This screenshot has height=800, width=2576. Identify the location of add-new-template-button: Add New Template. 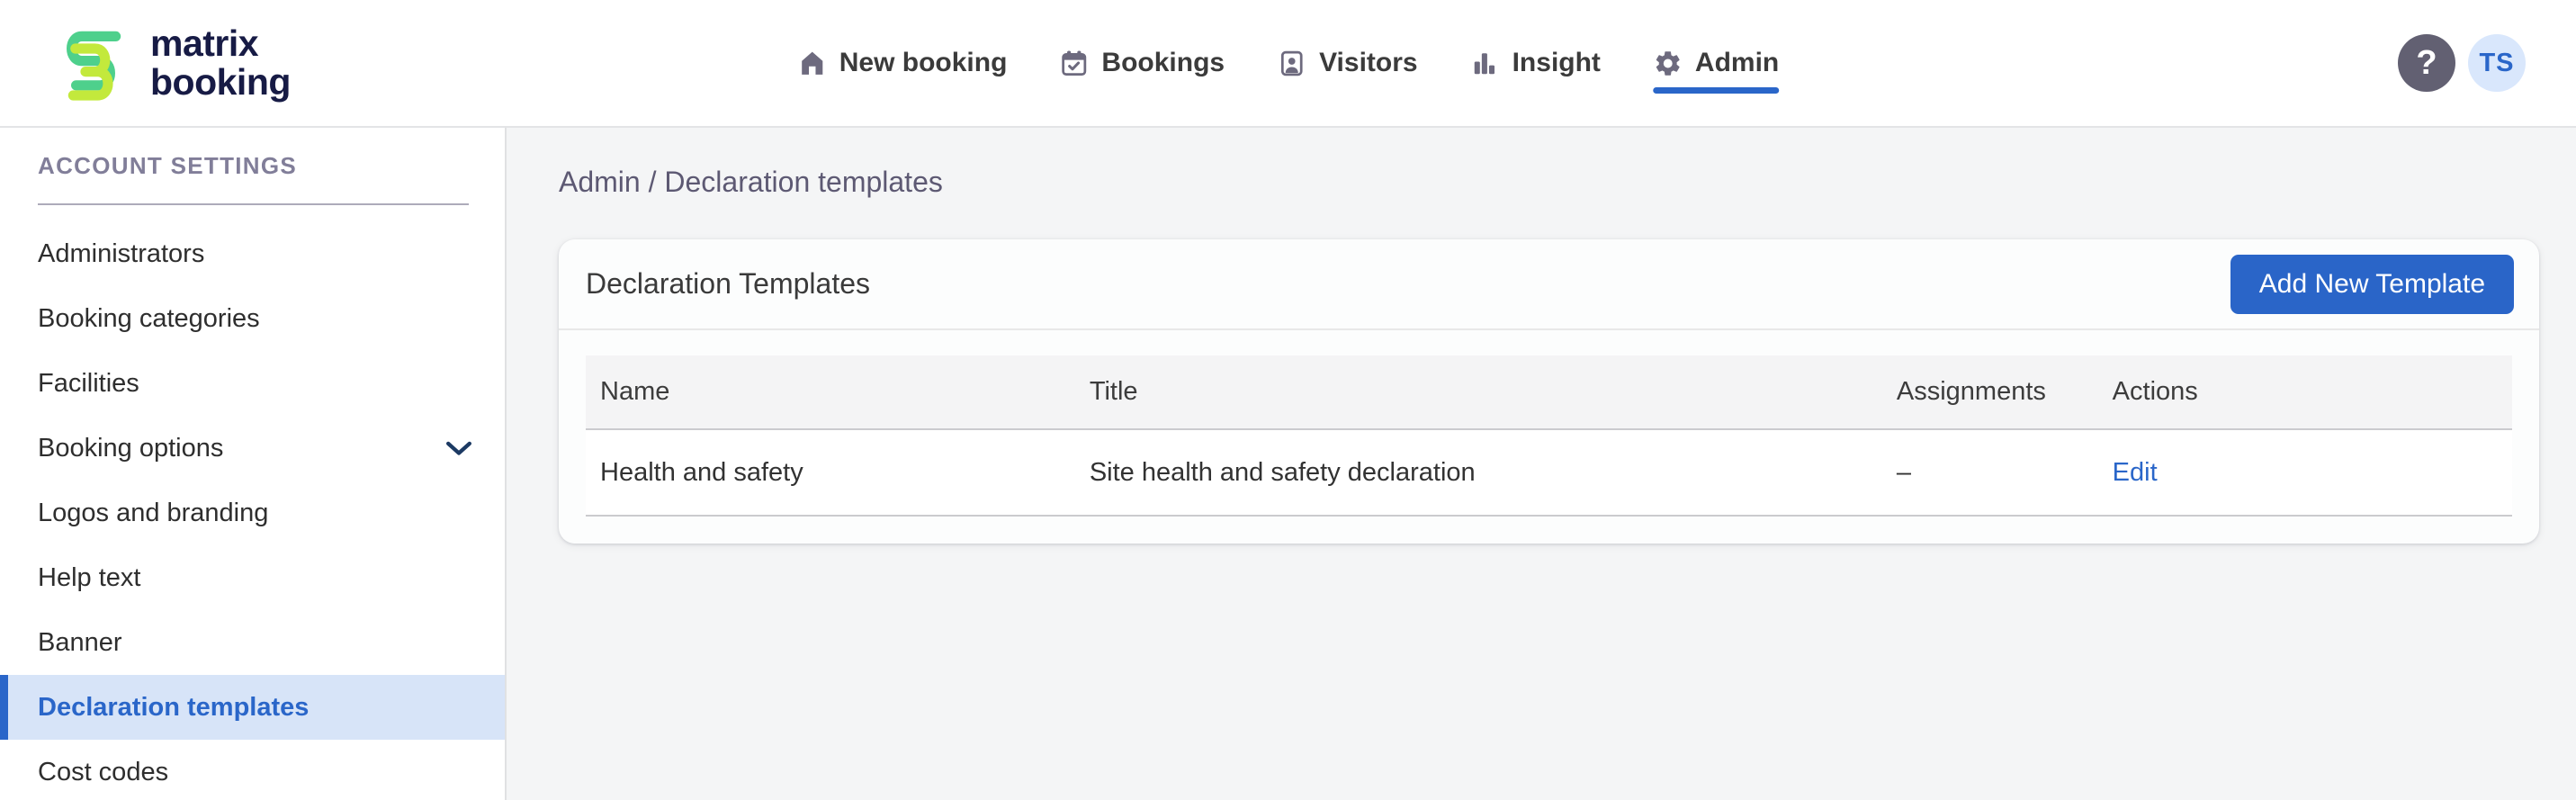
(2372, 284).